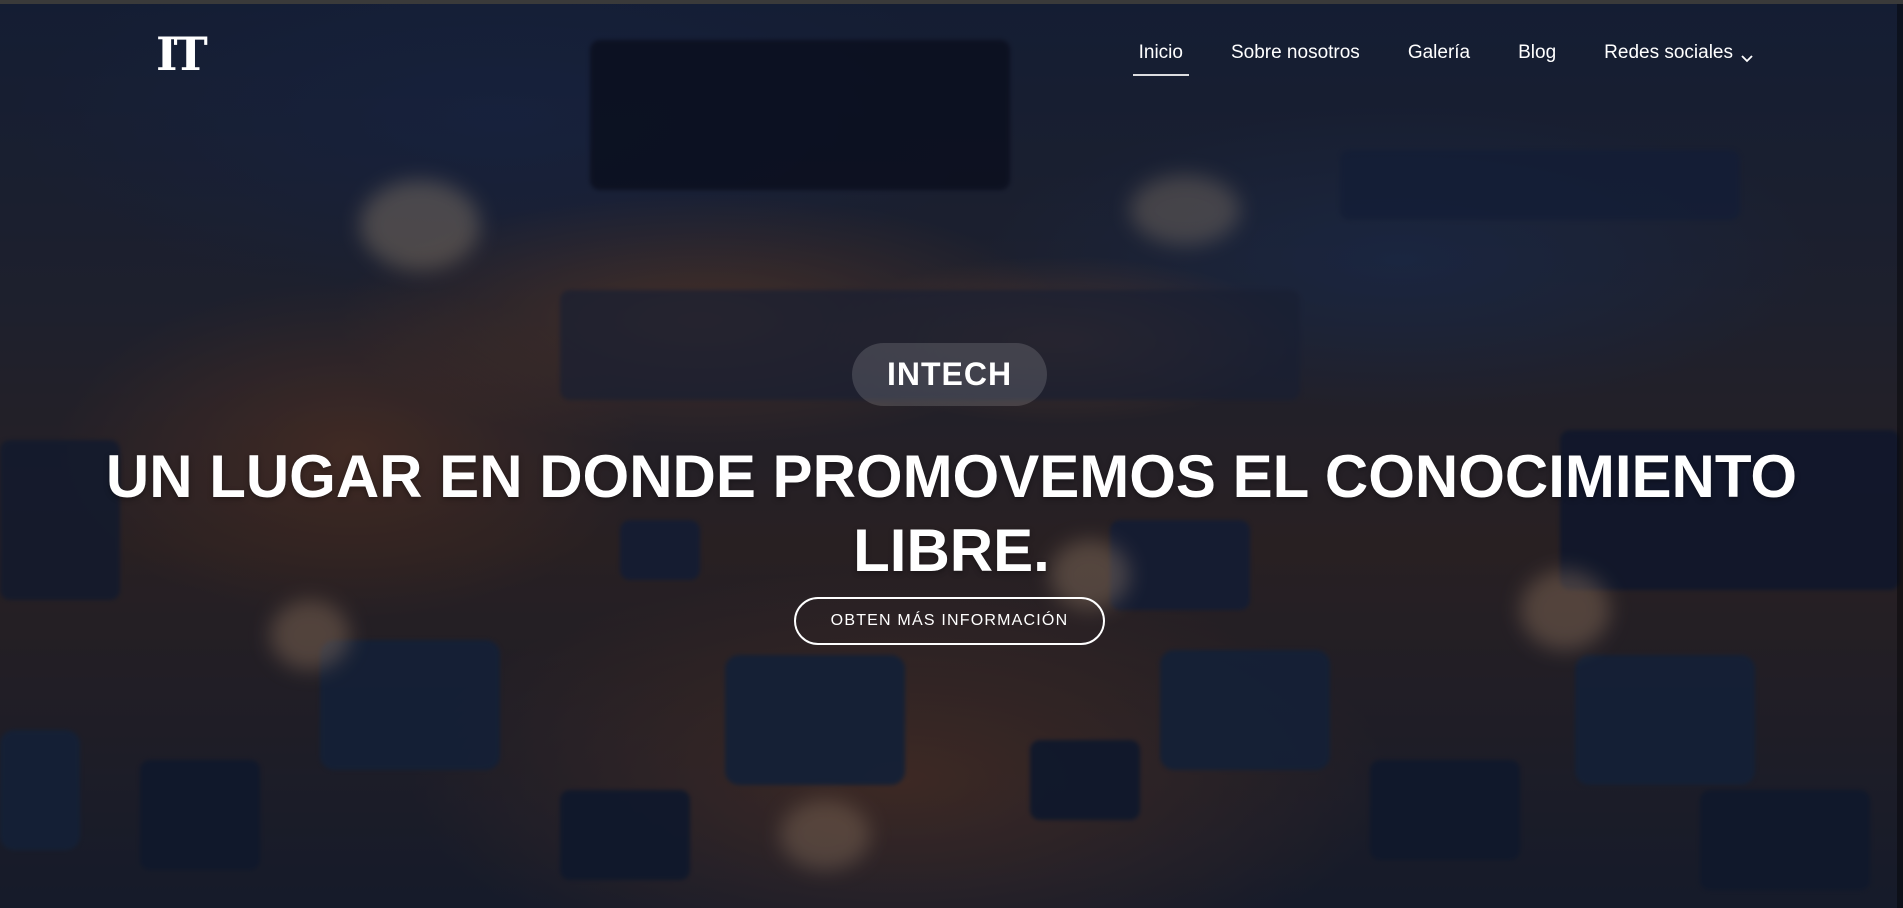 This screenshot has height=908, width=1903. I want to click on nav-item-label: Sobre nosotros, so click(1295, 52).